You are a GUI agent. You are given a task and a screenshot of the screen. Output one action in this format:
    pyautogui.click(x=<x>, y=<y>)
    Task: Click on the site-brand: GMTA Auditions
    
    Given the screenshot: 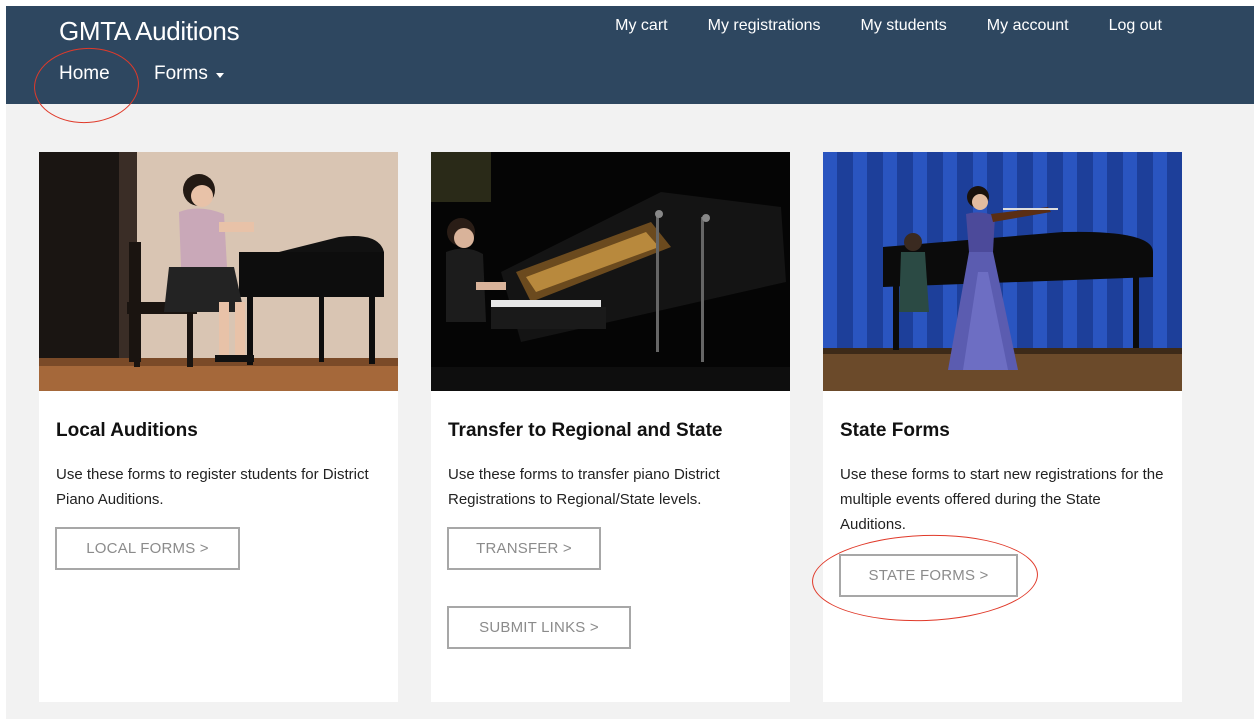 What is the action you would take?
    pyautogui.click(x=149, y=31)
    